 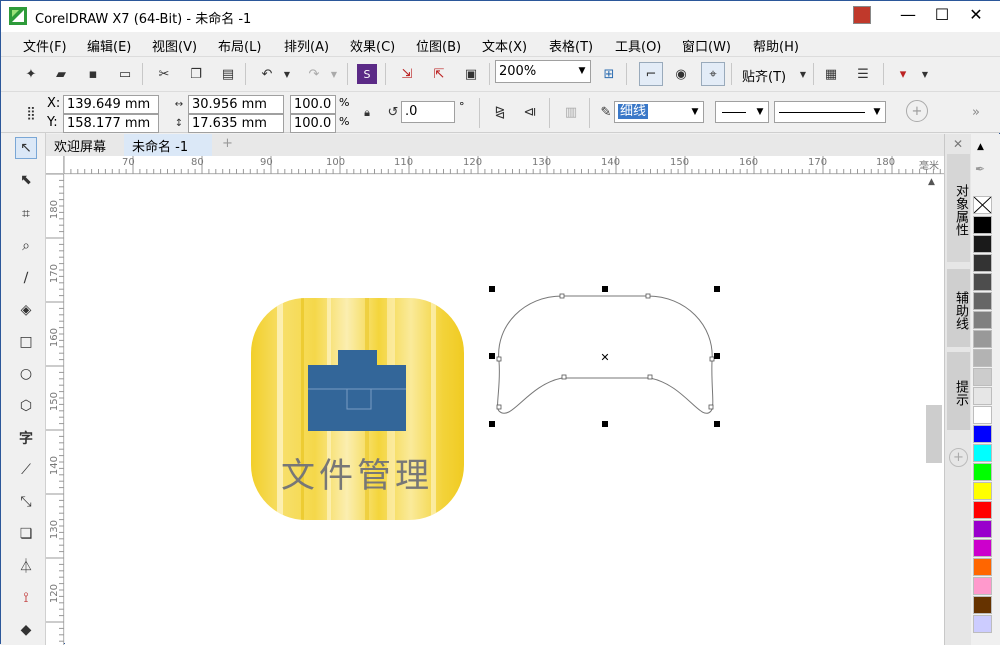 I want to click on menu-text: 文本(X), so click(x=504, y=45).